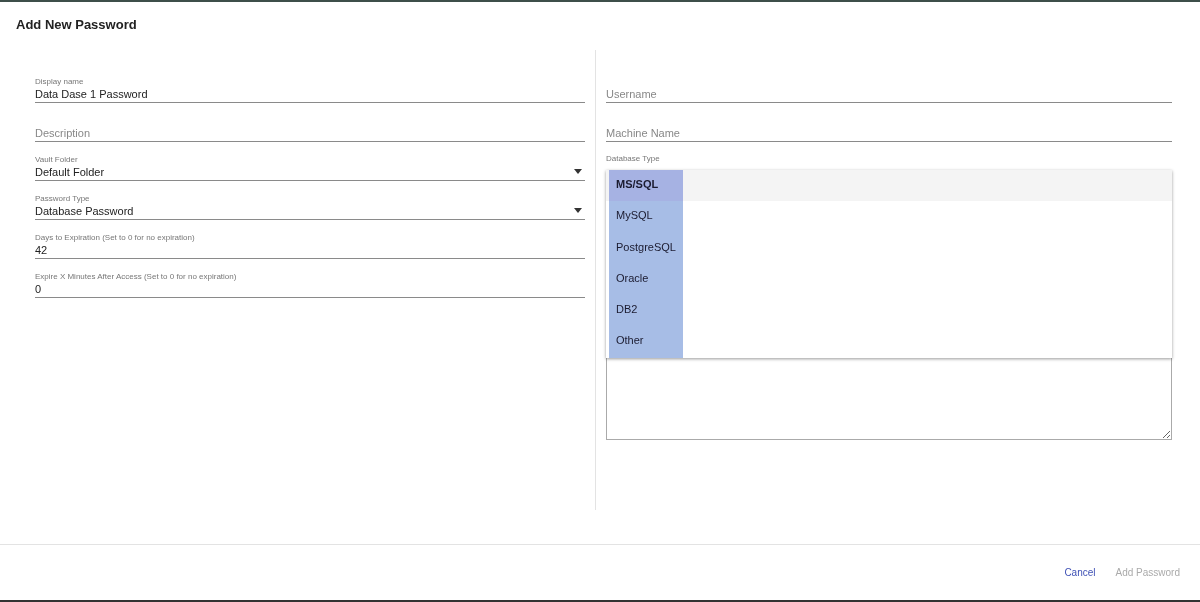 This screenshot has height=602, width=1200. Describe the element at coordinates (889, 311) in the screenshot. I see `menu-item: DB2` at that location.